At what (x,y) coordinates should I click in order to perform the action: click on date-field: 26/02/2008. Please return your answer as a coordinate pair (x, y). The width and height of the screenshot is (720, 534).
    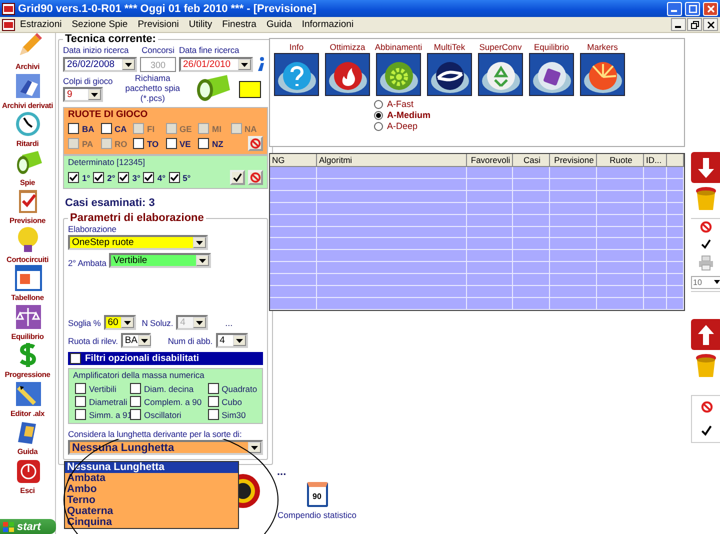
    Looking at the image, I should click on (100, 64).